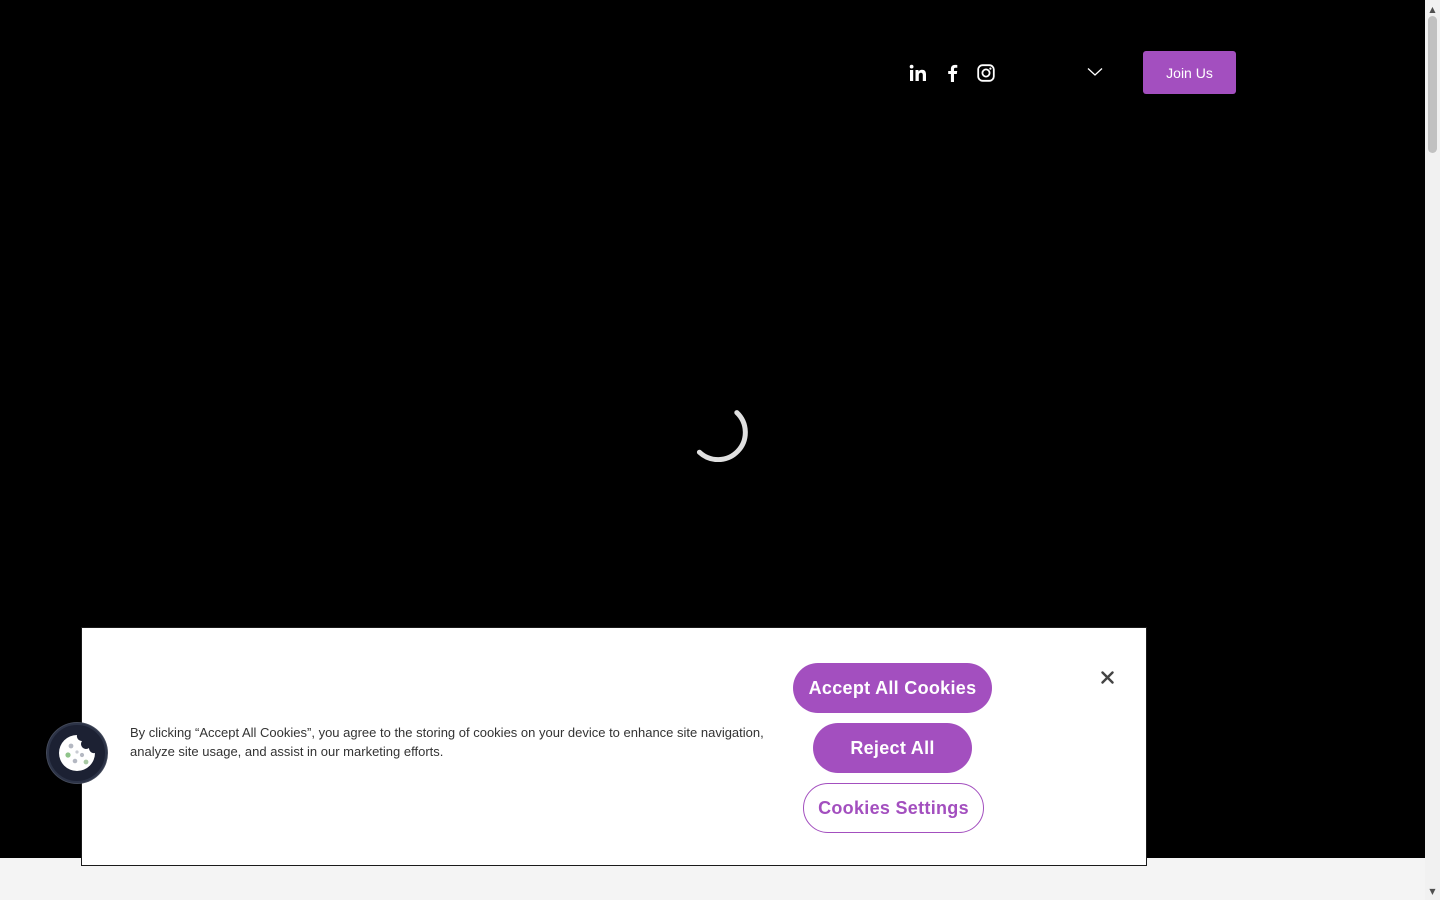 This screenshot has width=1440, height=900. What do you see at coordinates (722, 436) in the screenshot?
I see `loading-spinner-icon` at bounding box center [722, 436].